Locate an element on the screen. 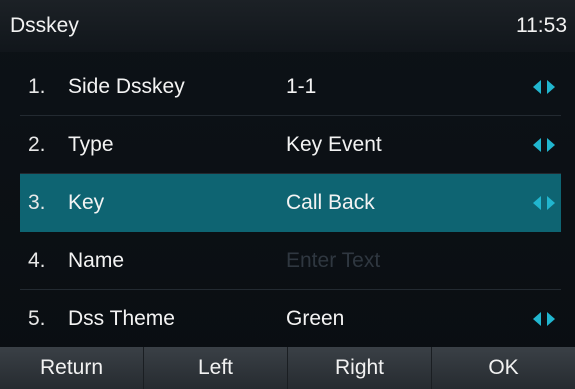  row-side-dsskey: 1. Side Dsskey 1-1 is located at coordinates (290, 87).